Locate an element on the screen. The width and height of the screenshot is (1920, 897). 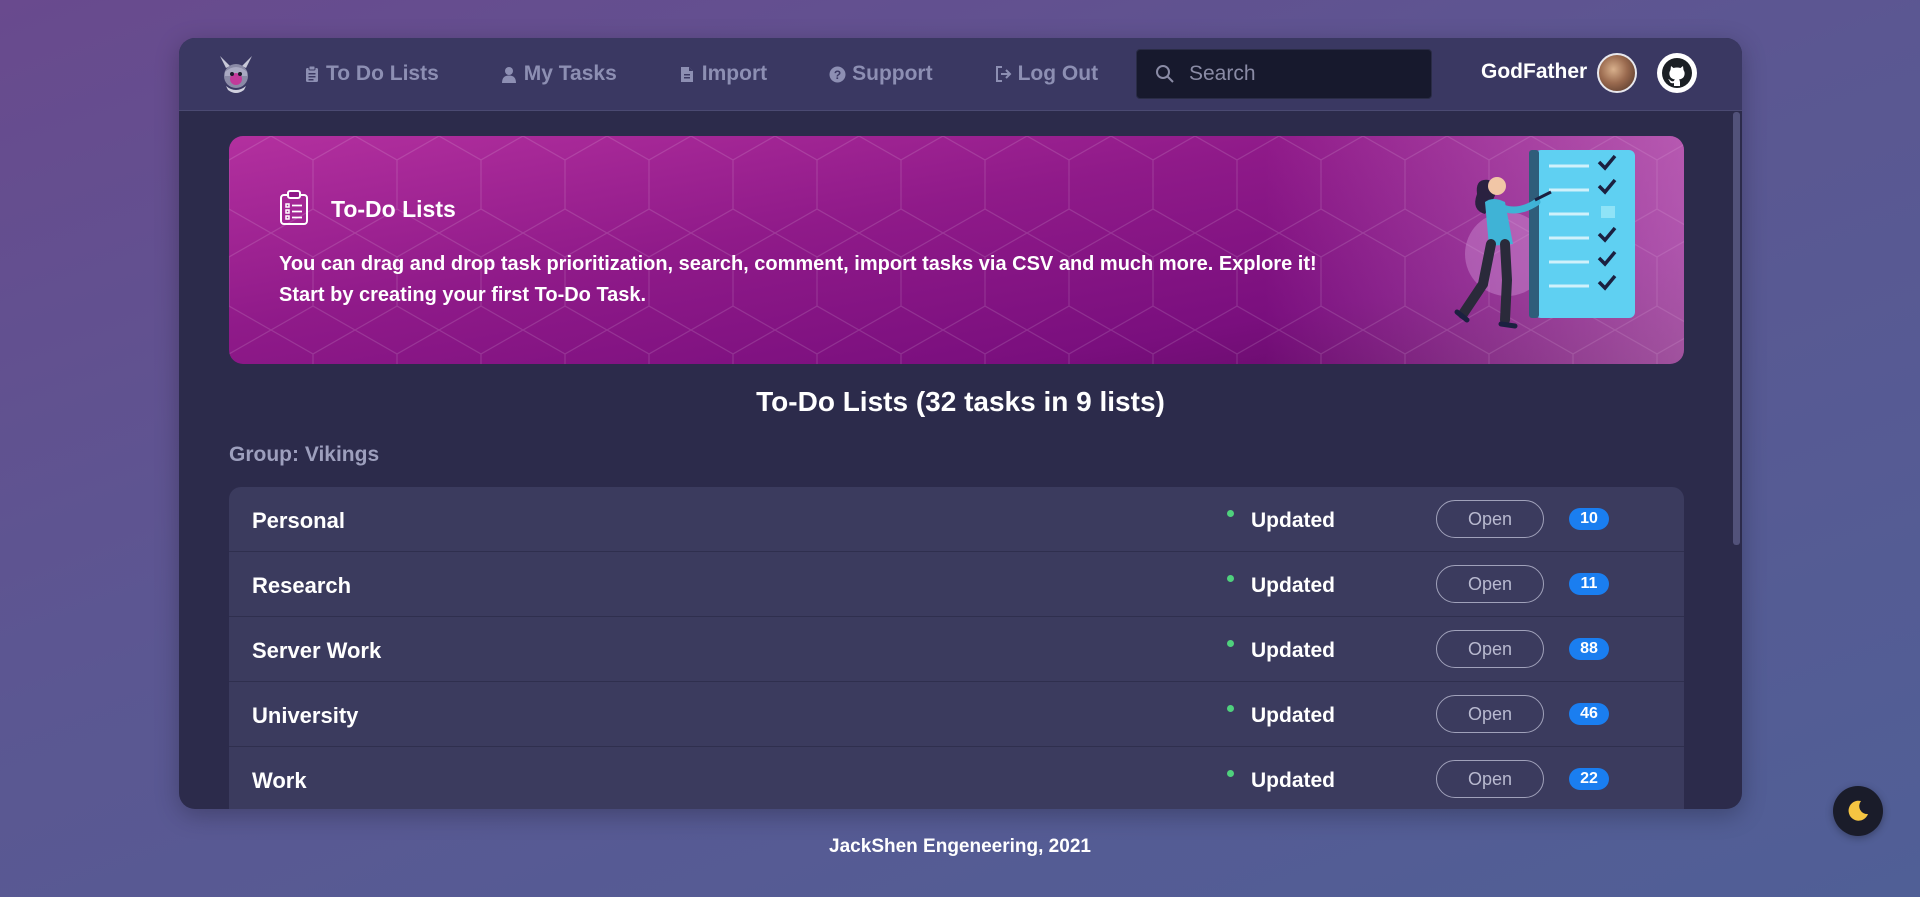
list-row-server-work: Server Work Updated Open 88 is located at coordinates (956, 649).